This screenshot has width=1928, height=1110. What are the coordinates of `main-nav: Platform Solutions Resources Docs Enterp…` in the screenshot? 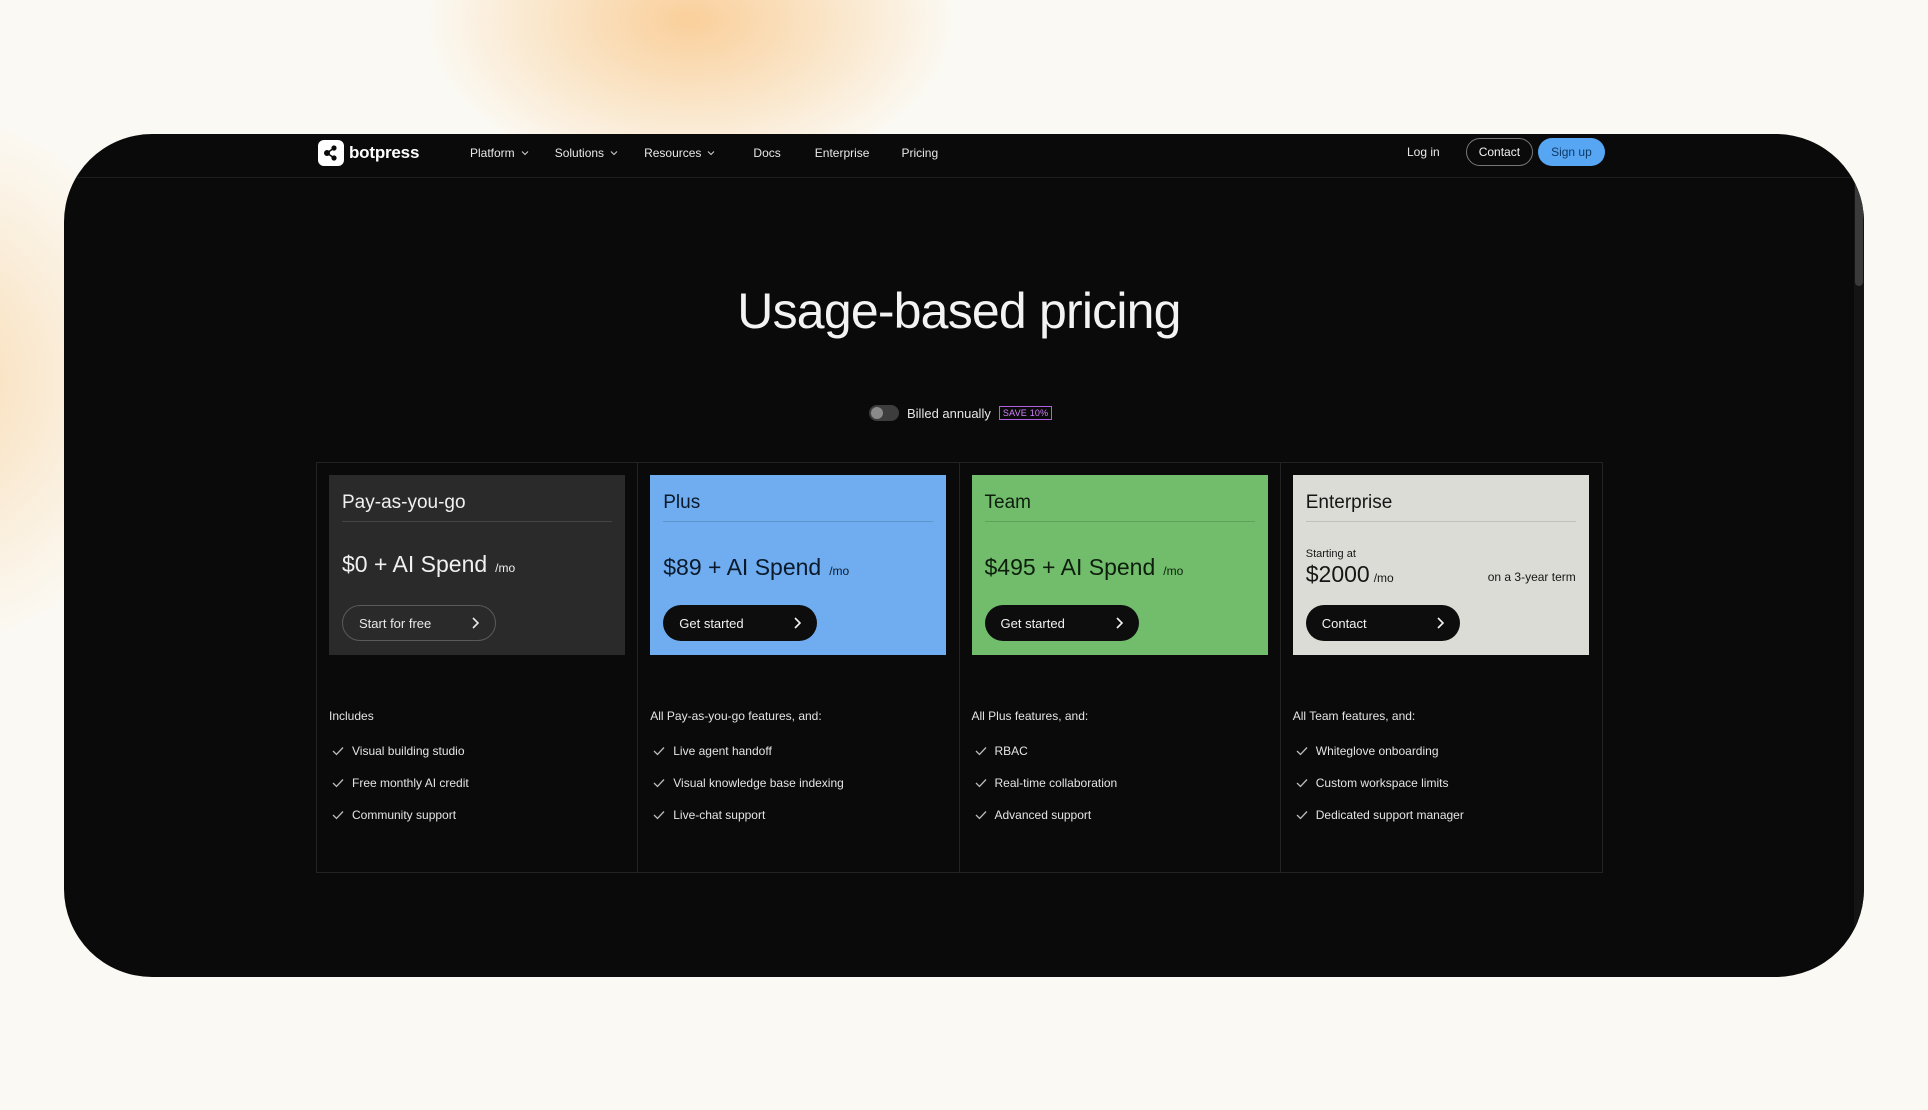 It's located at (717, 153).